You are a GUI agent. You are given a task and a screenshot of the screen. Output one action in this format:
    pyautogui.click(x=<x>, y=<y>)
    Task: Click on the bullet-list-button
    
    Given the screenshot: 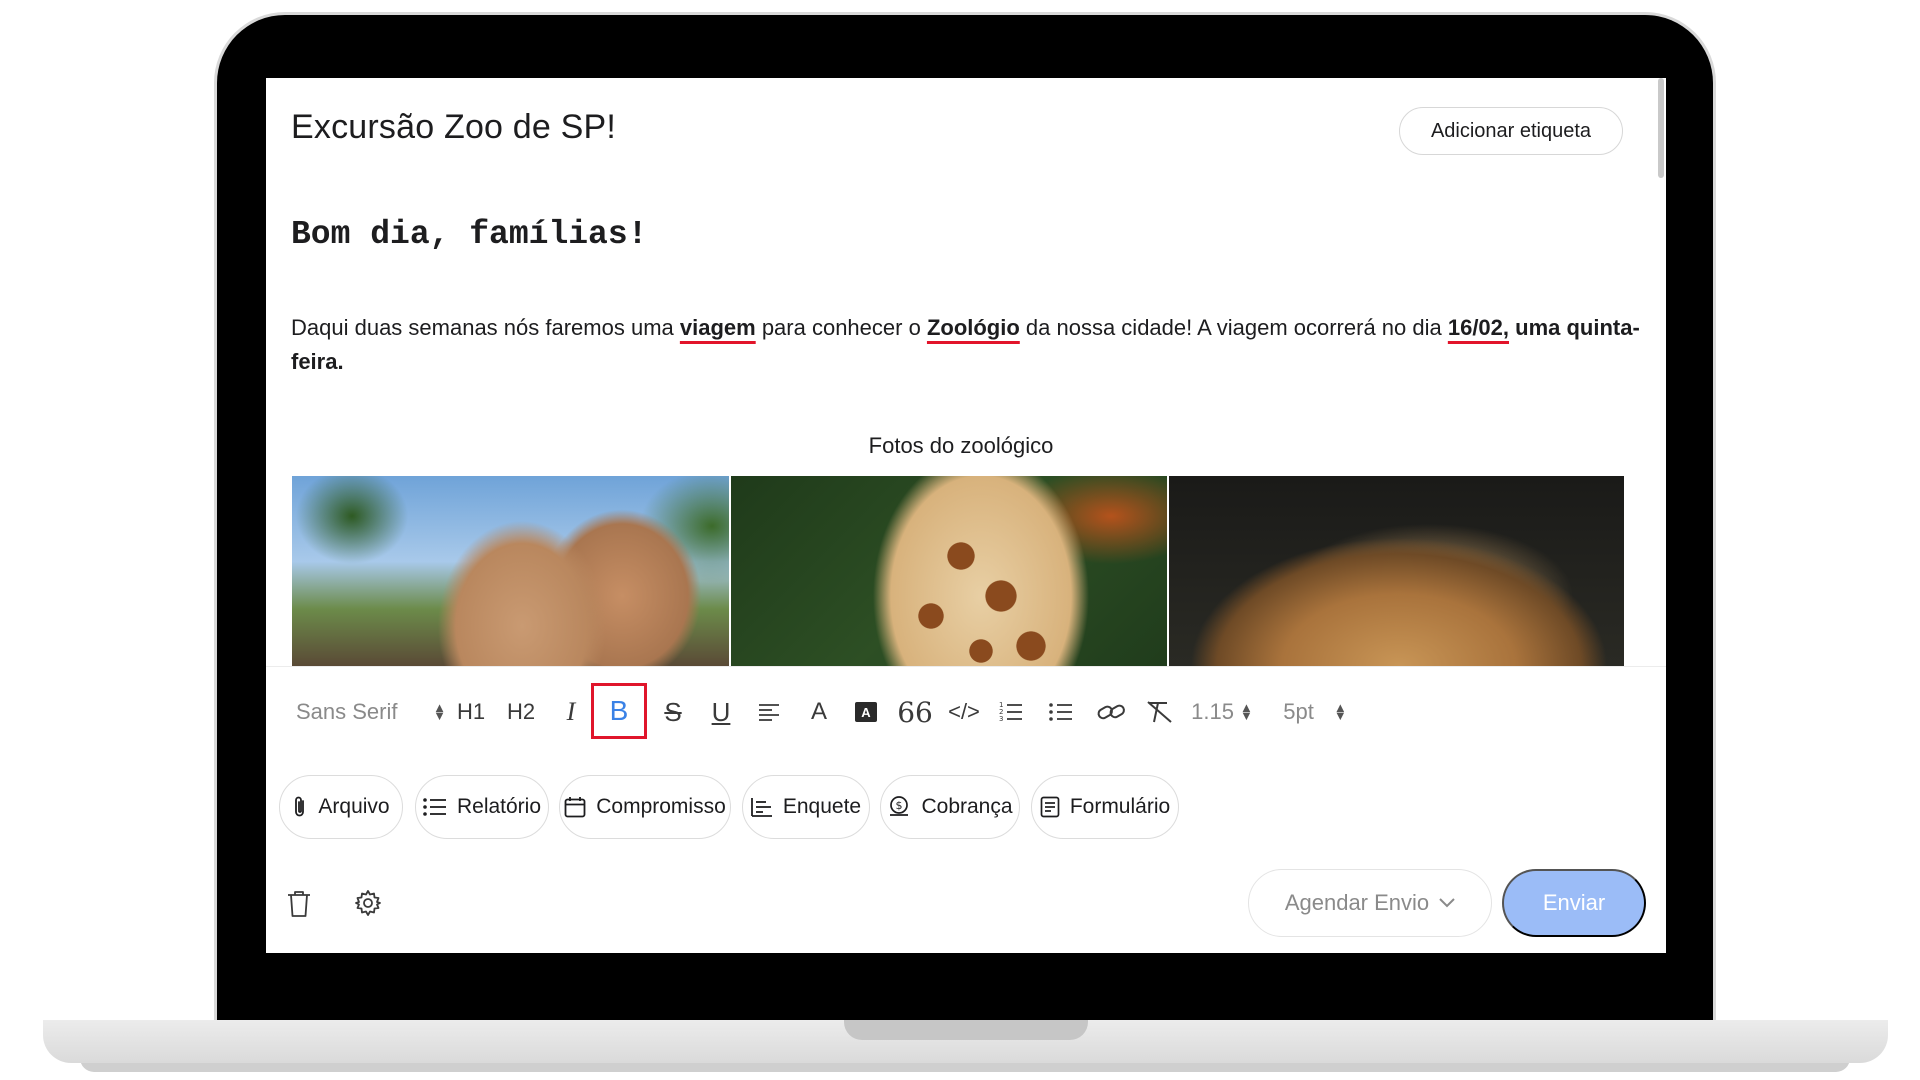 What is the action you would take?
    pyautogui.click(x=1061, y=712)
    